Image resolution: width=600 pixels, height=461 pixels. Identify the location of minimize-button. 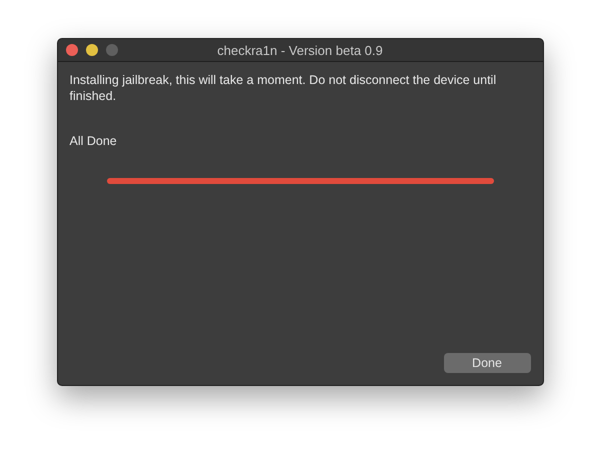
(92, 50).